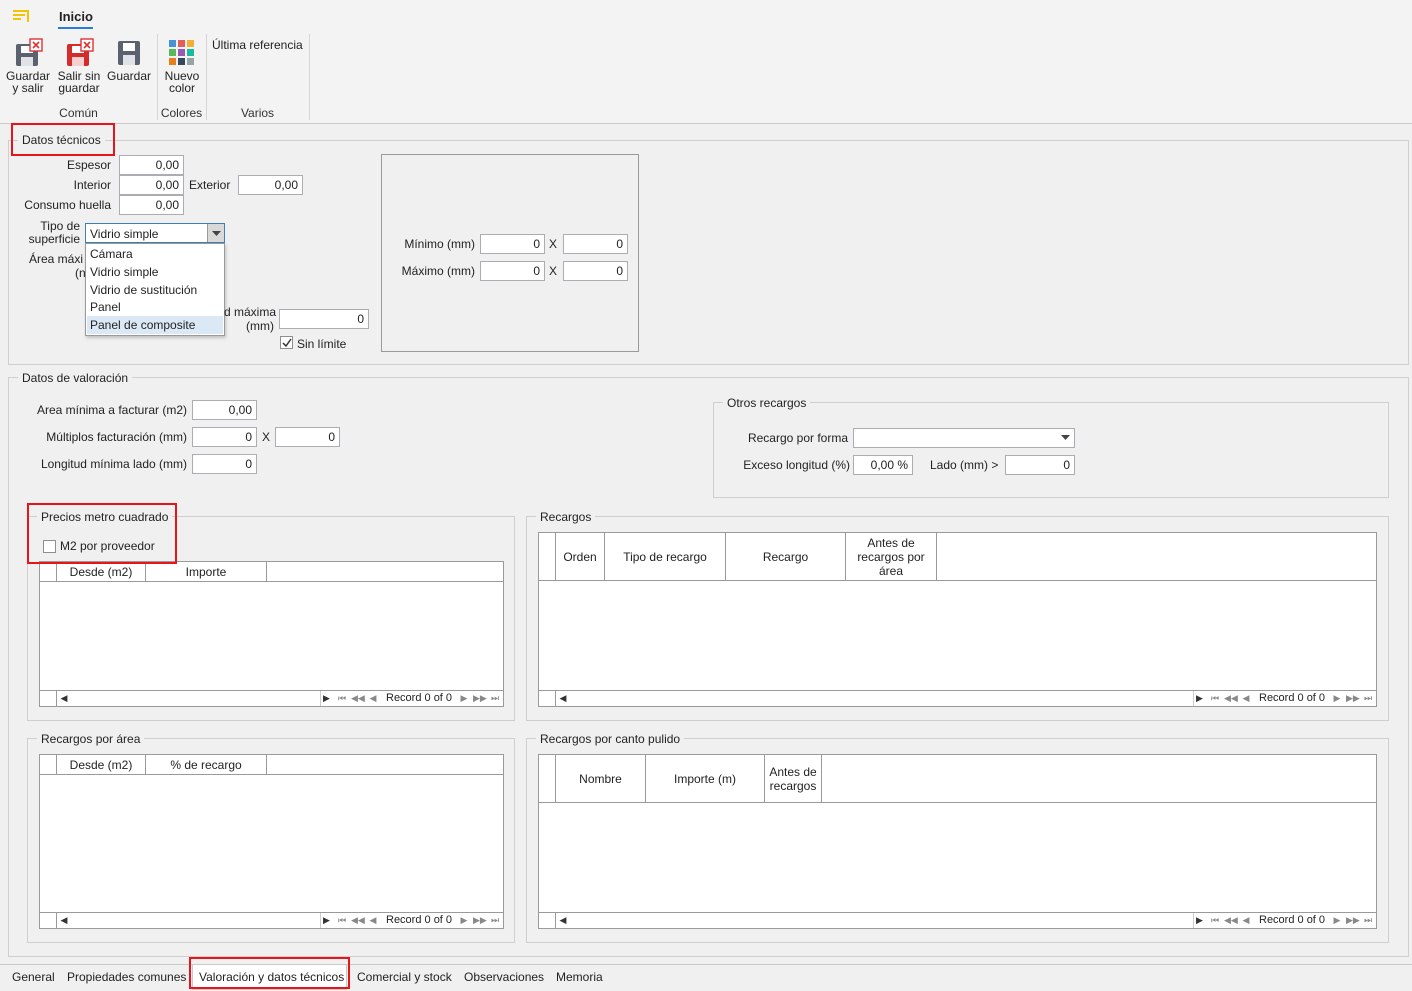  Describe the element at coordinates (151, 165) in the screenshot. I see `espesor-input: 0,00` at that location.